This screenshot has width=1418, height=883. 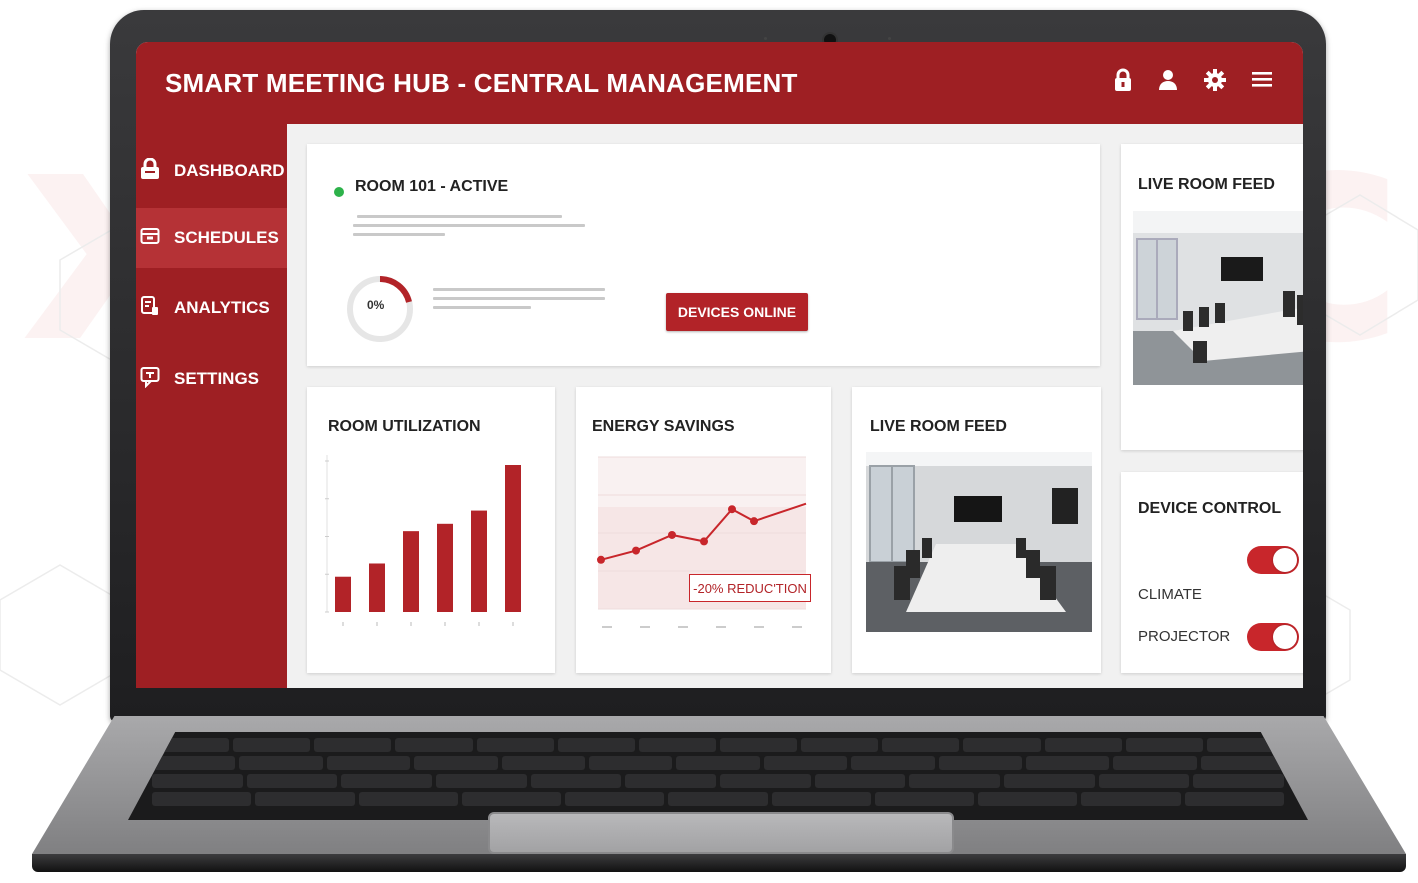 I want to click on trackpad, so click(x=721, y=833).